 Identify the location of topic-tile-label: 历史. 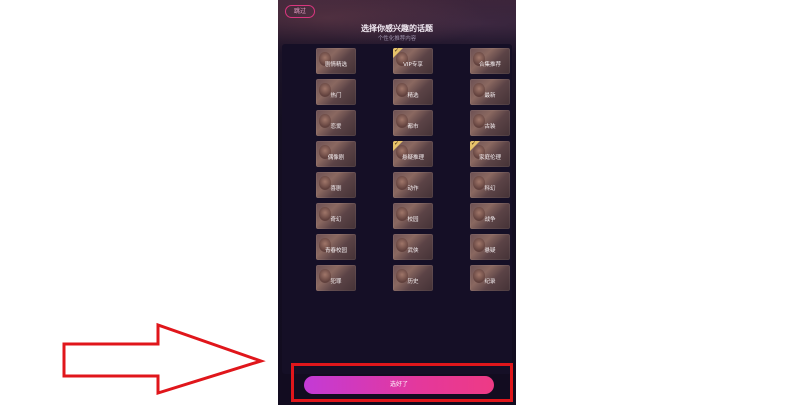
(413, 282).